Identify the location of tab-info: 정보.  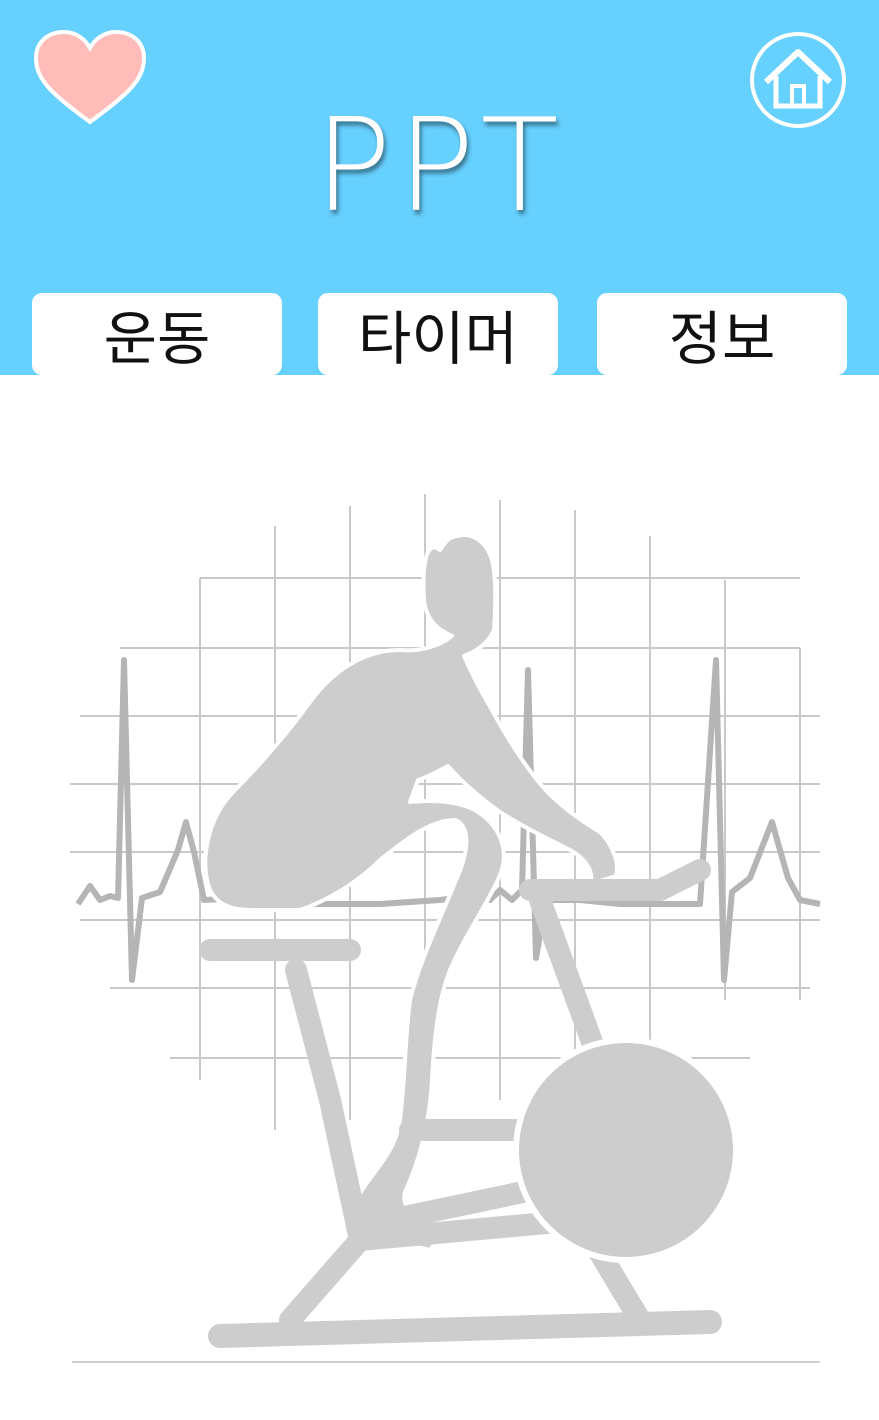
(722, 334).